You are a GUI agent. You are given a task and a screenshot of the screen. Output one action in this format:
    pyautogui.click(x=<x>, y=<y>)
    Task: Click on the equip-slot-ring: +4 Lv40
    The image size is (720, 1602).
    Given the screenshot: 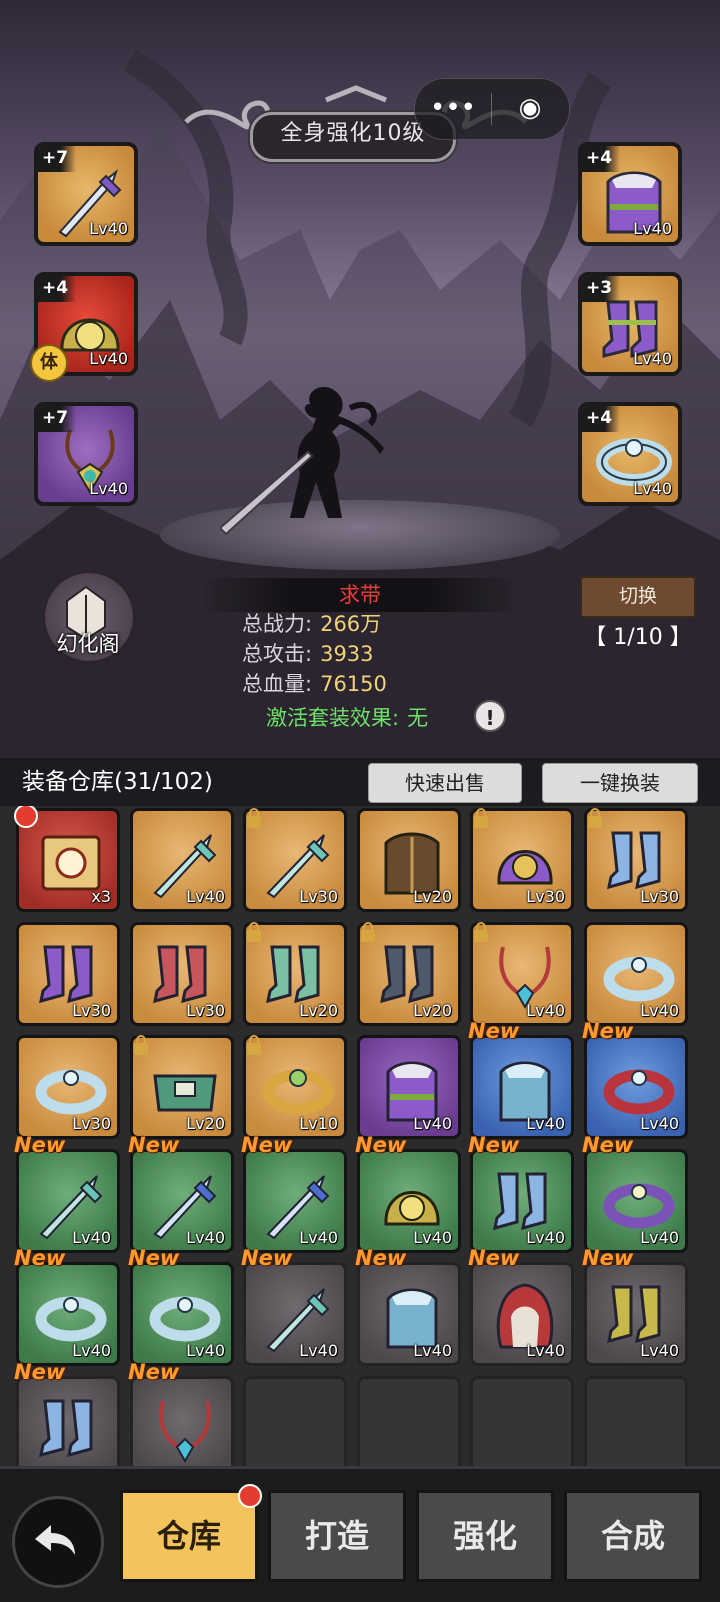 What is the action you would take?
    pyautogui.click(x=630, y=454)
    